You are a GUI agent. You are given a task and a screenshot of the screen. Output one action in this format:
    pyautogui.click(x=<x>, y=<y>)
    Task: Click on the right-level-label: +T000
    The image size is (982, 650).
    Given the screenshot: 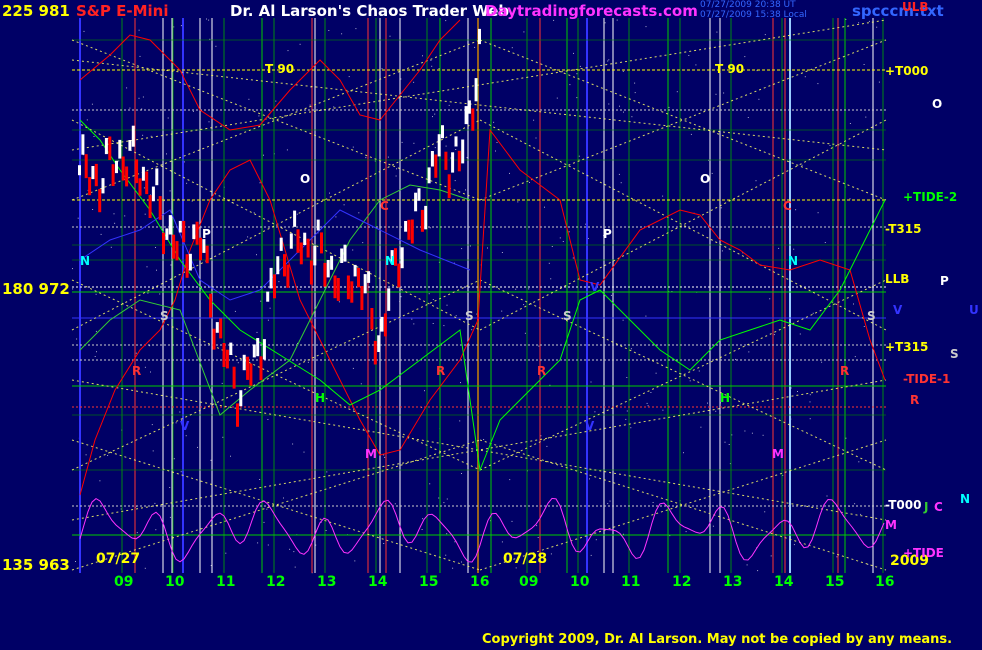 What is the action you would take?
    pyautogui.click(x=907, y=71)
    